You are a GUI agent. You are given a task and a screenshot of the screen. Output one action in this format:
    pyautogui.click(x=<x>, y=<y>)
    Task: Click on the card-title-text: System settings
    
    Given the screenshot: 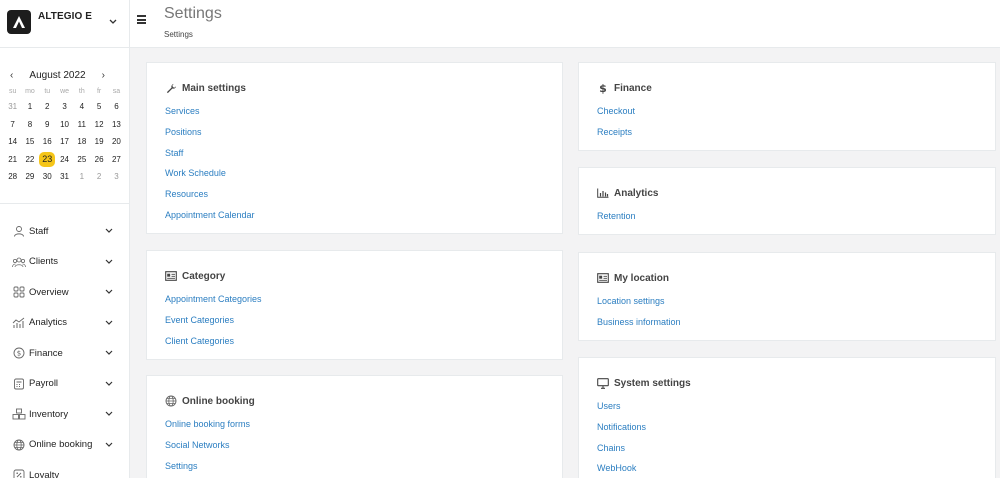 What is the action you would take?
    pyautogui.click(x=652, y=383)
    